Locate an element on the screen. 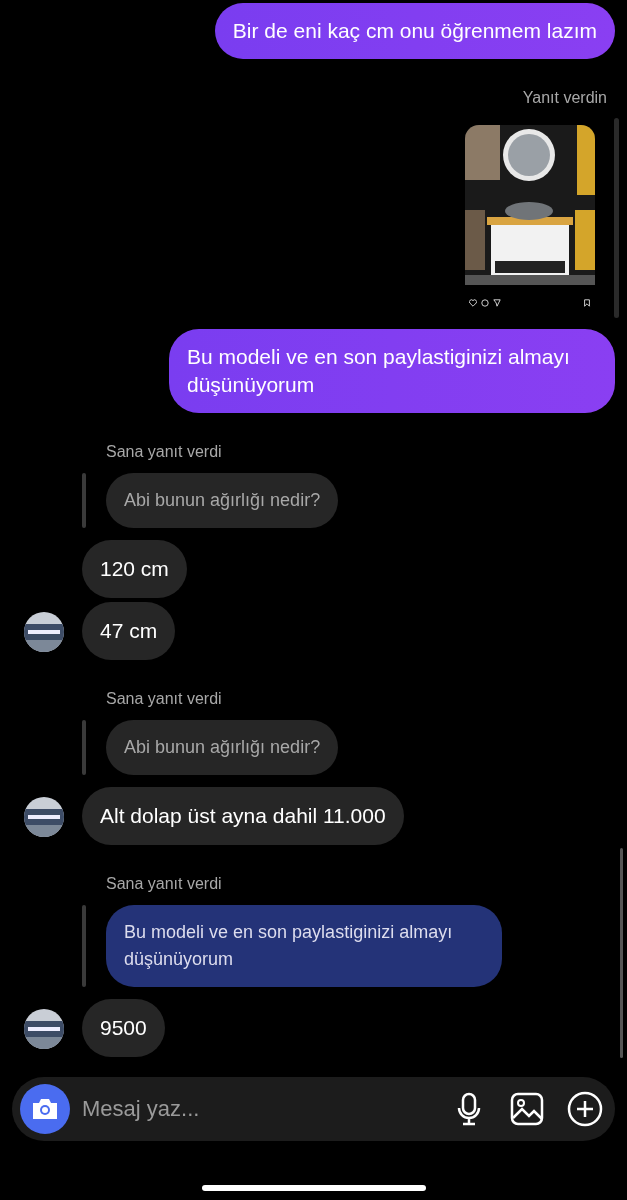 The width and height of the screenshot is (627, 1200). send-icon is located at coordinates (497, 303).